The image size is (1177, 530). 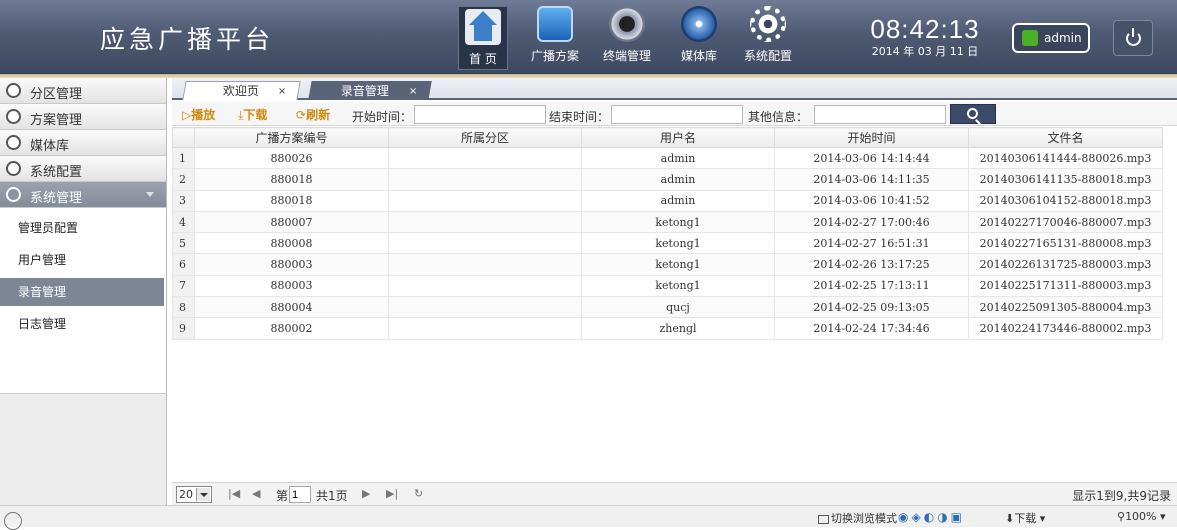 I want to click on zoom-value: 100%, so click(x=1141, y=516).